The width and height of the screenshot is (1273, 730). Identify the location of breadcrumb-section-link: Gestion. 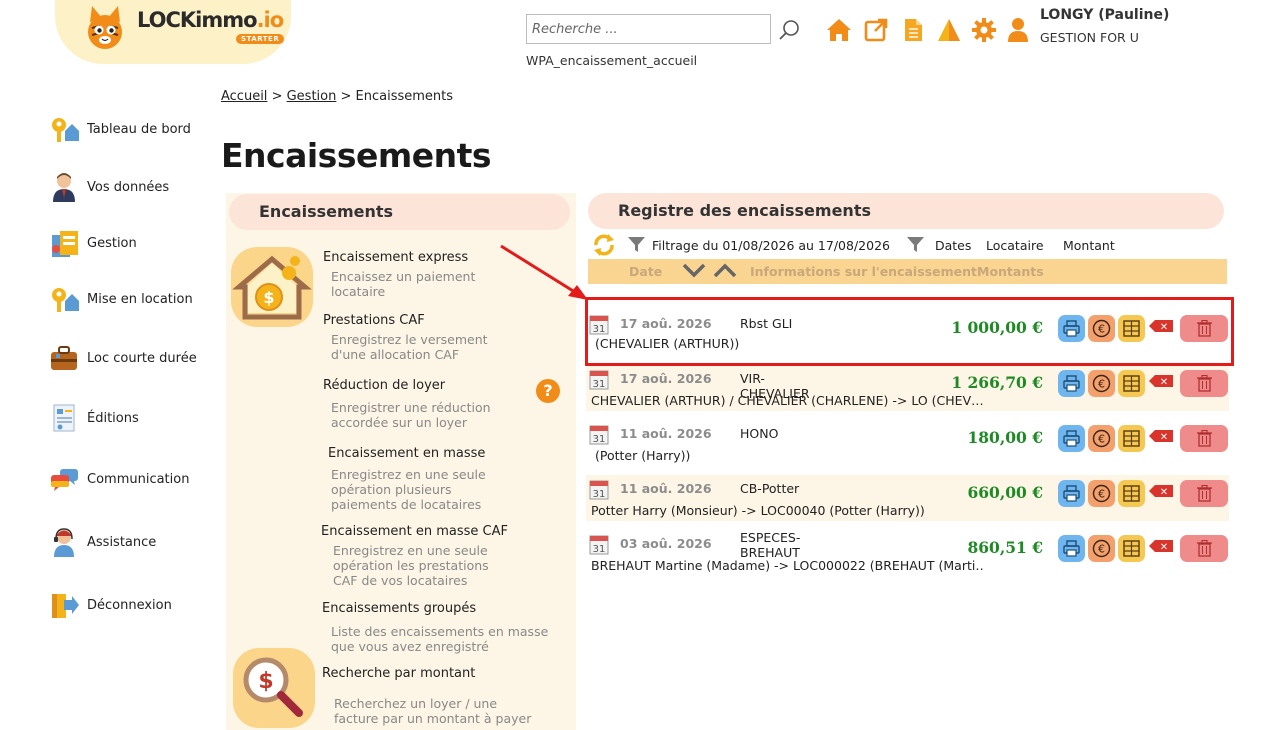
(312, 96).